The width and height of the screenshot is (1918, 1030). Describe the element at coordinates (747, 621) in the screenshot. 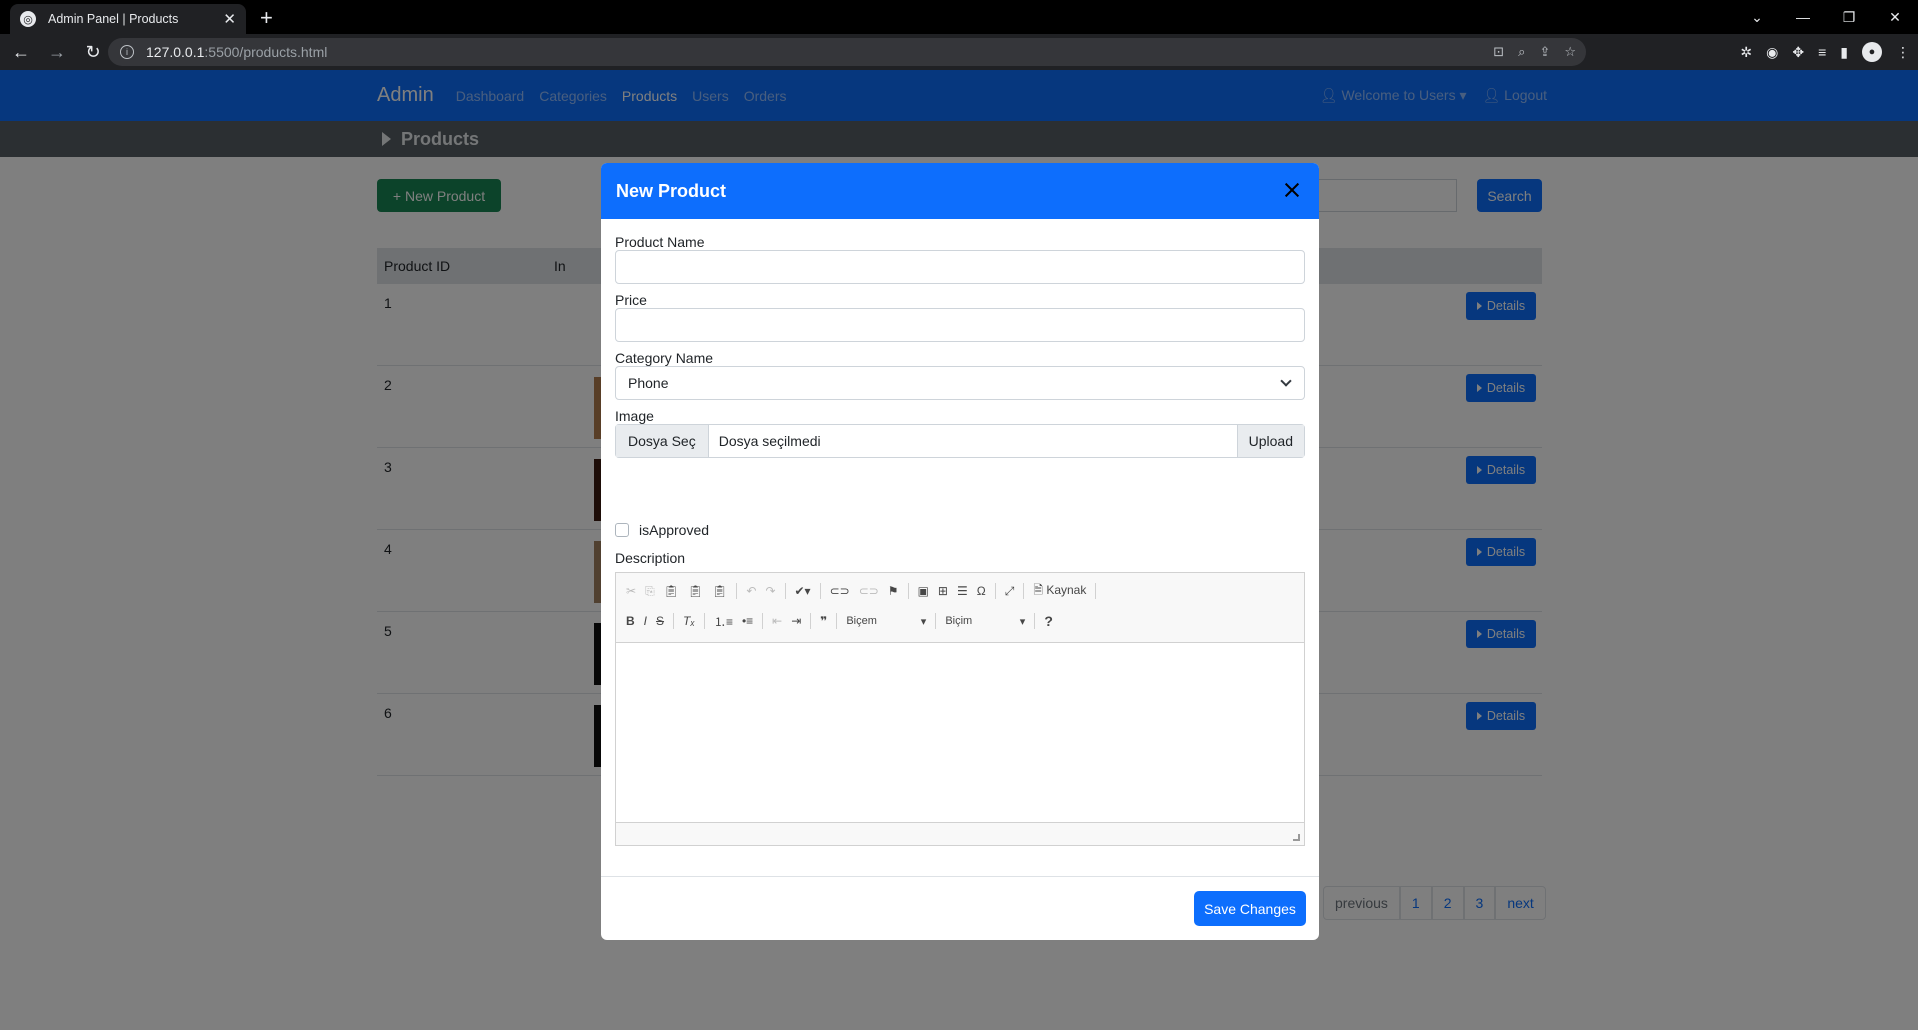

I see `bulleted-list-icon: •≡` at that location.